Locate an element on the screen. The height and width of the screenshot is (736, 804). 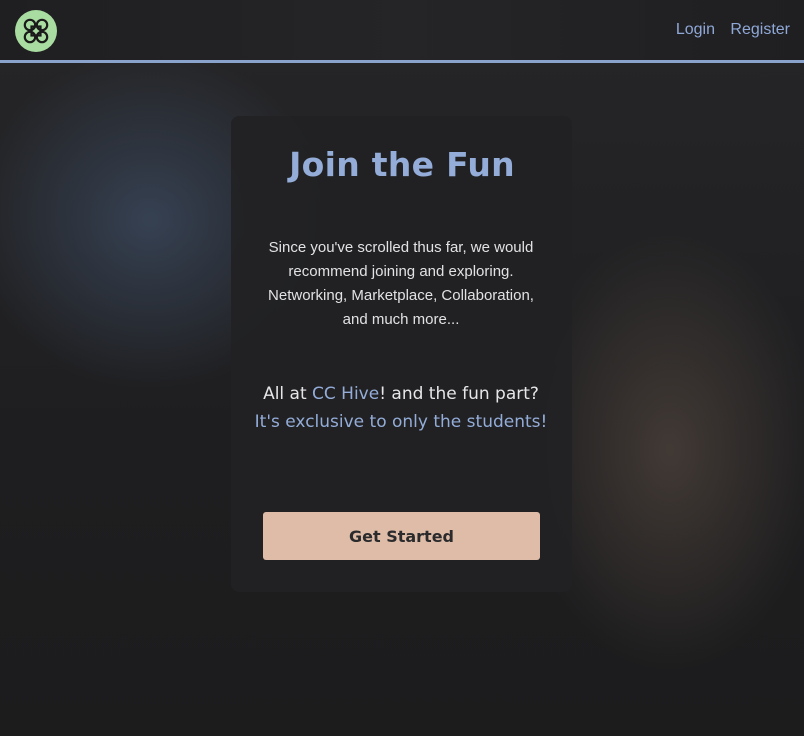
get-started-button: Get Started is located at coordinates (401, 536).